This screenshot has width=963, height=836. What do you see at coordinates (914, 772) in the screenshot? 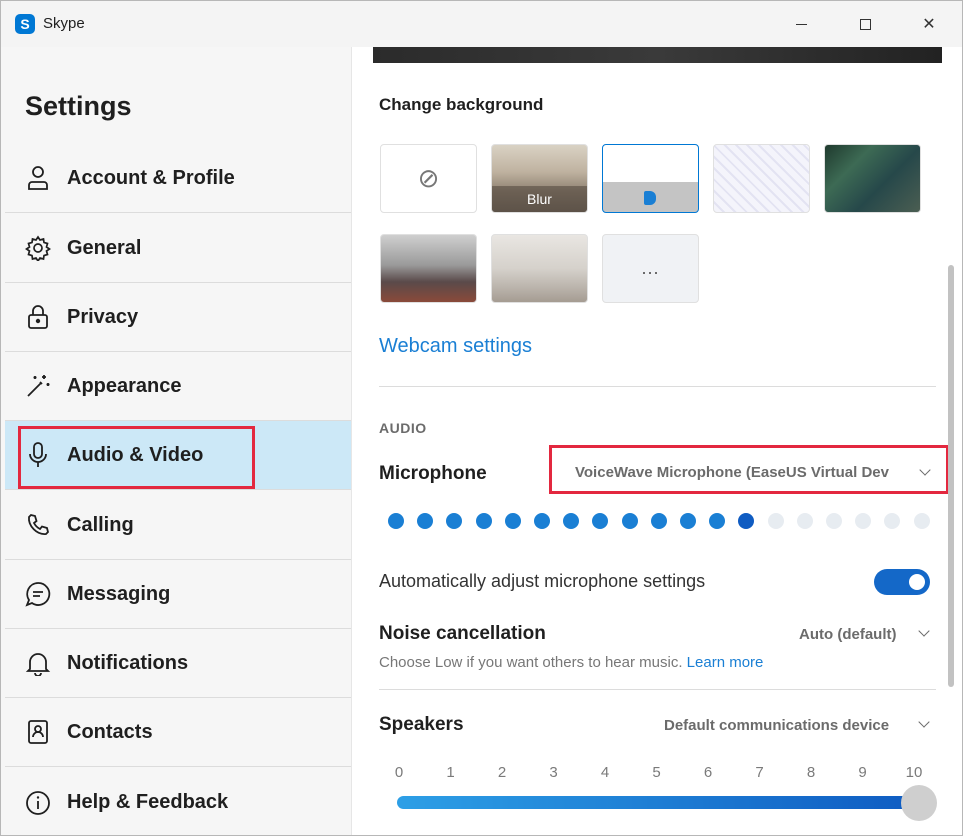
I see `volume-tick-label: 10` at bounding box center [914, 772].